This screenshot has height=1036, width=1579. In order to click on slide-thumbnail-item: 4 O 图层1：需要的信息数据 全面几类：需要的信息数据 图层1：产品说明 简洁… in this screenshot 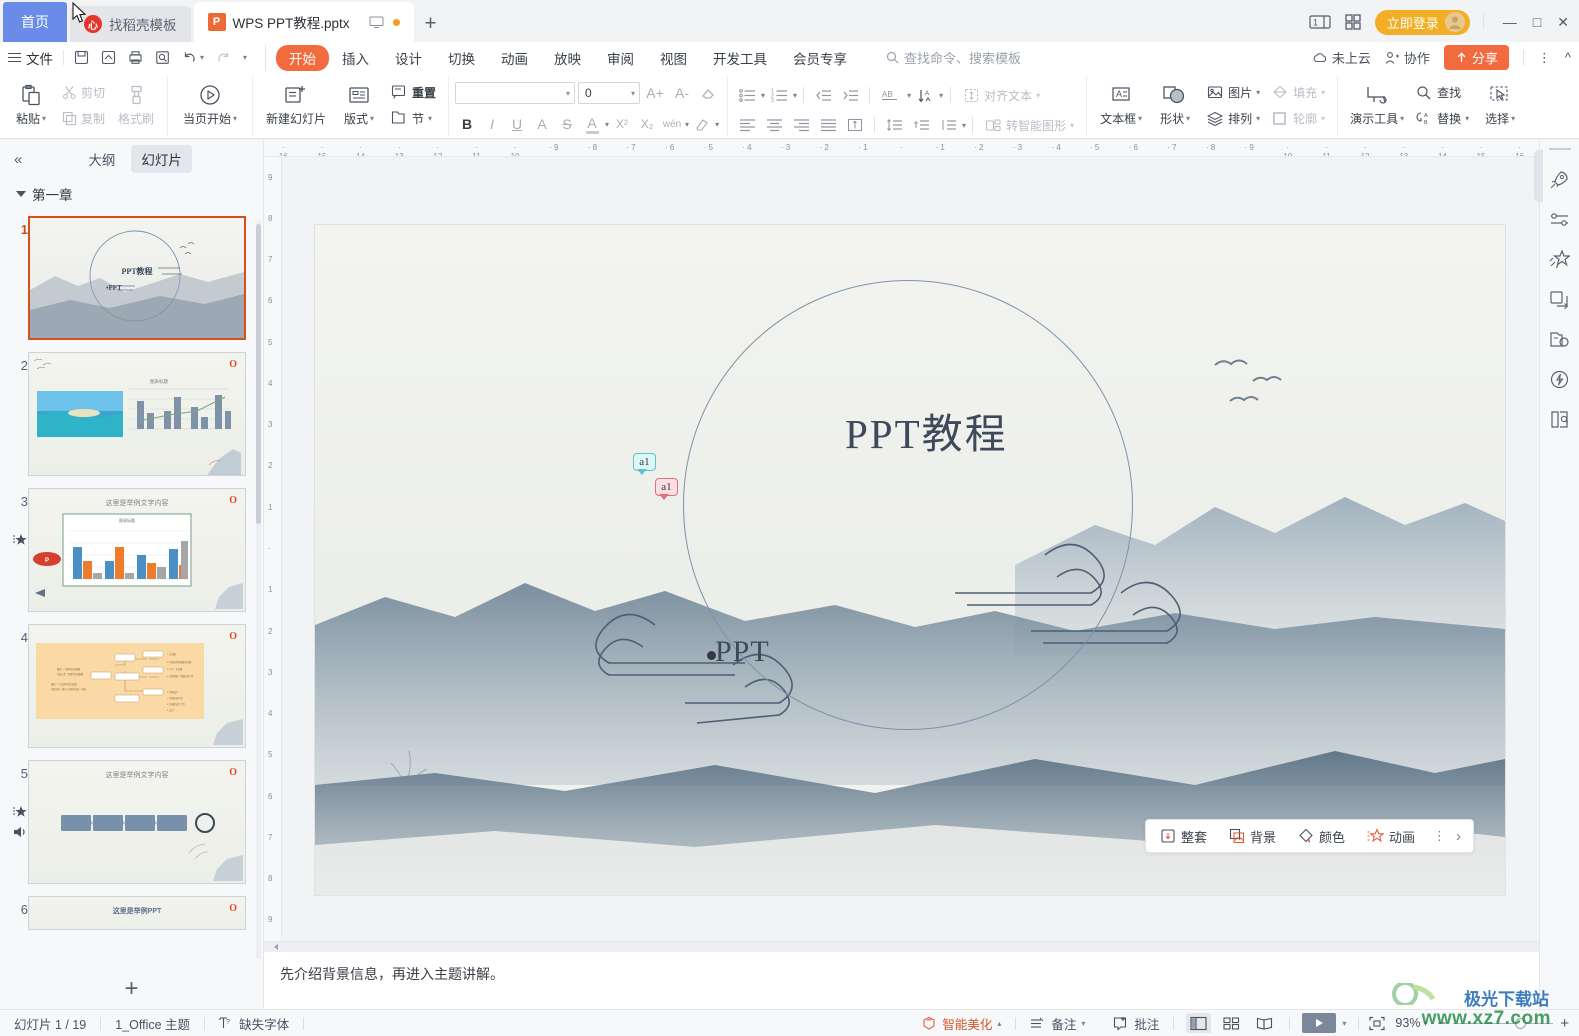, I will do `click(131, 686)`.